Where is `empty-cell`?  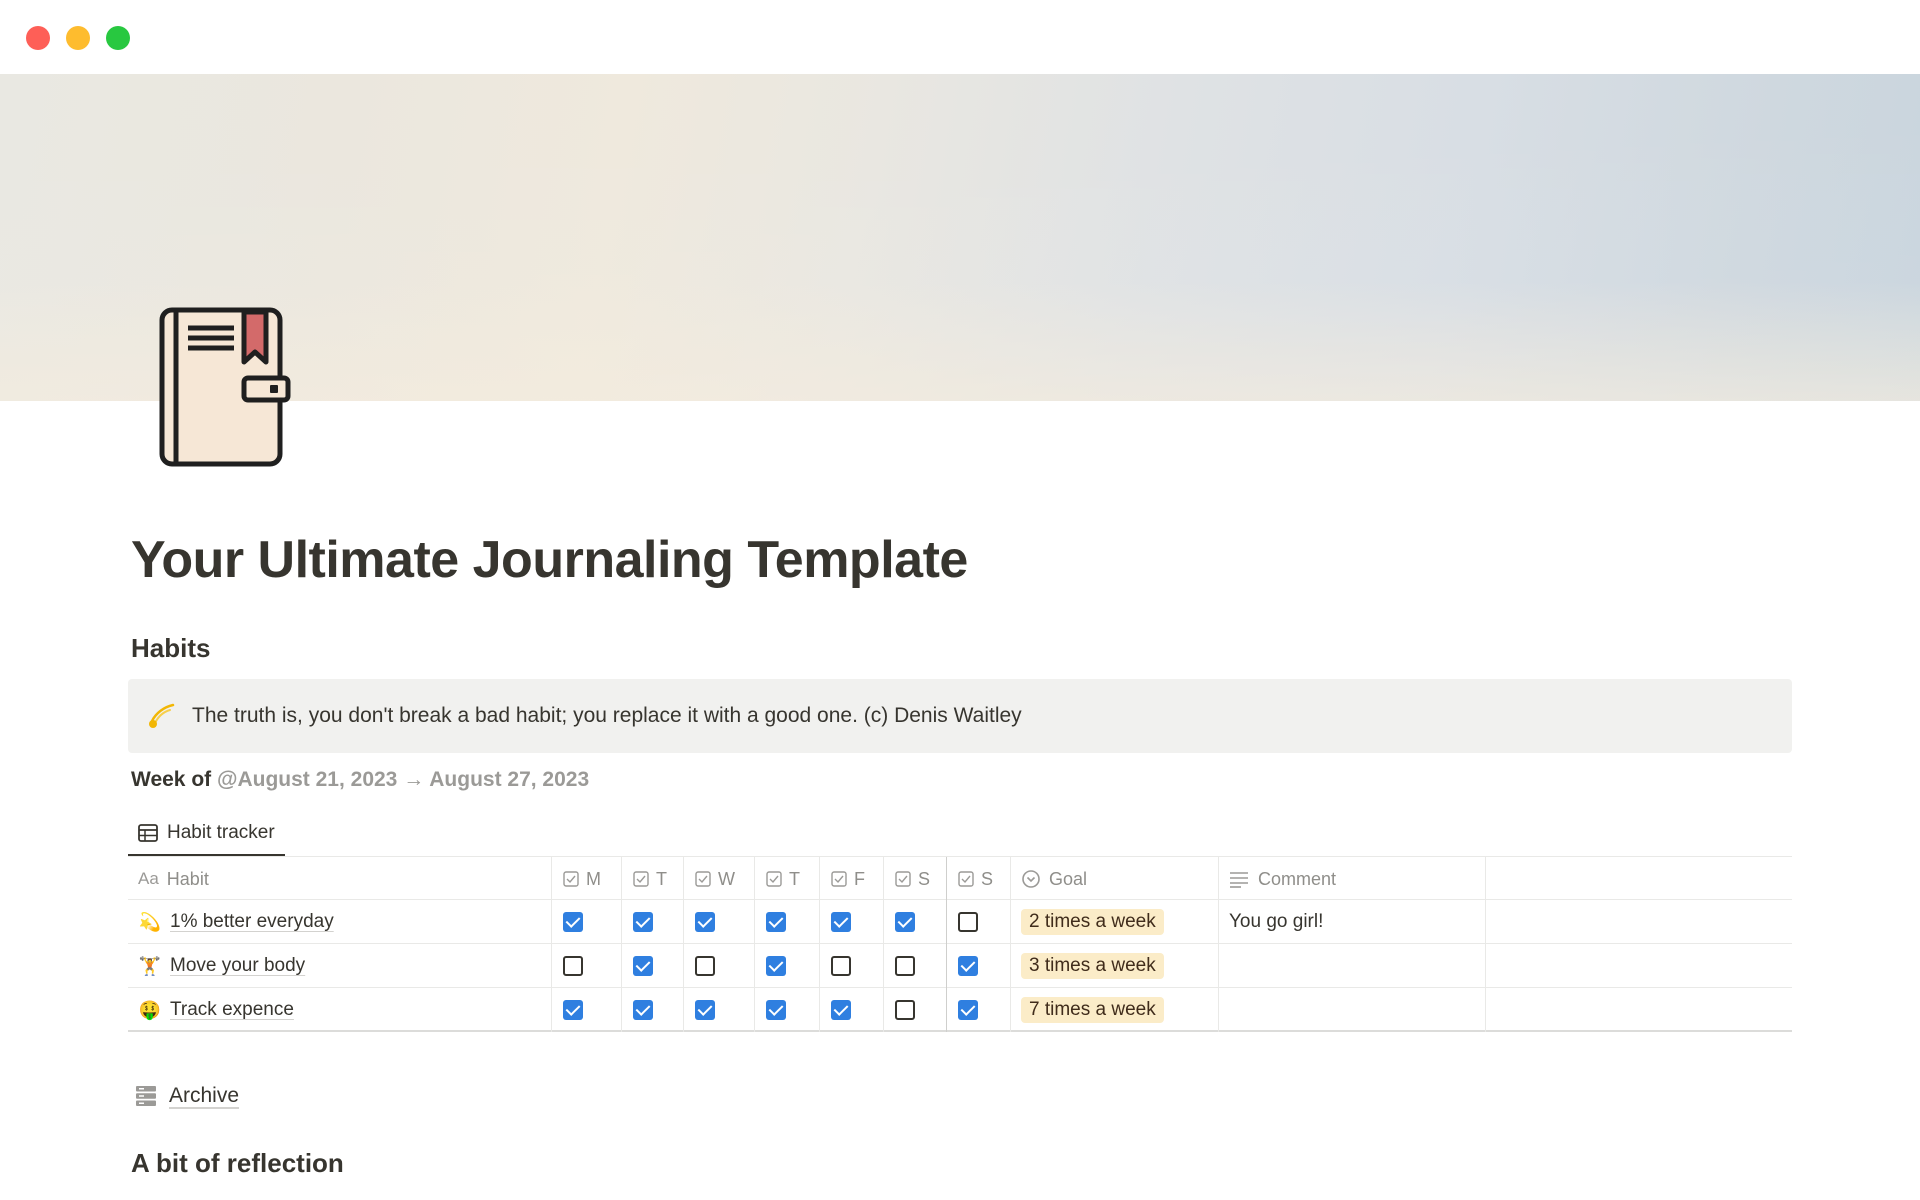
empty-cell is located at coordinates (1639, 966).